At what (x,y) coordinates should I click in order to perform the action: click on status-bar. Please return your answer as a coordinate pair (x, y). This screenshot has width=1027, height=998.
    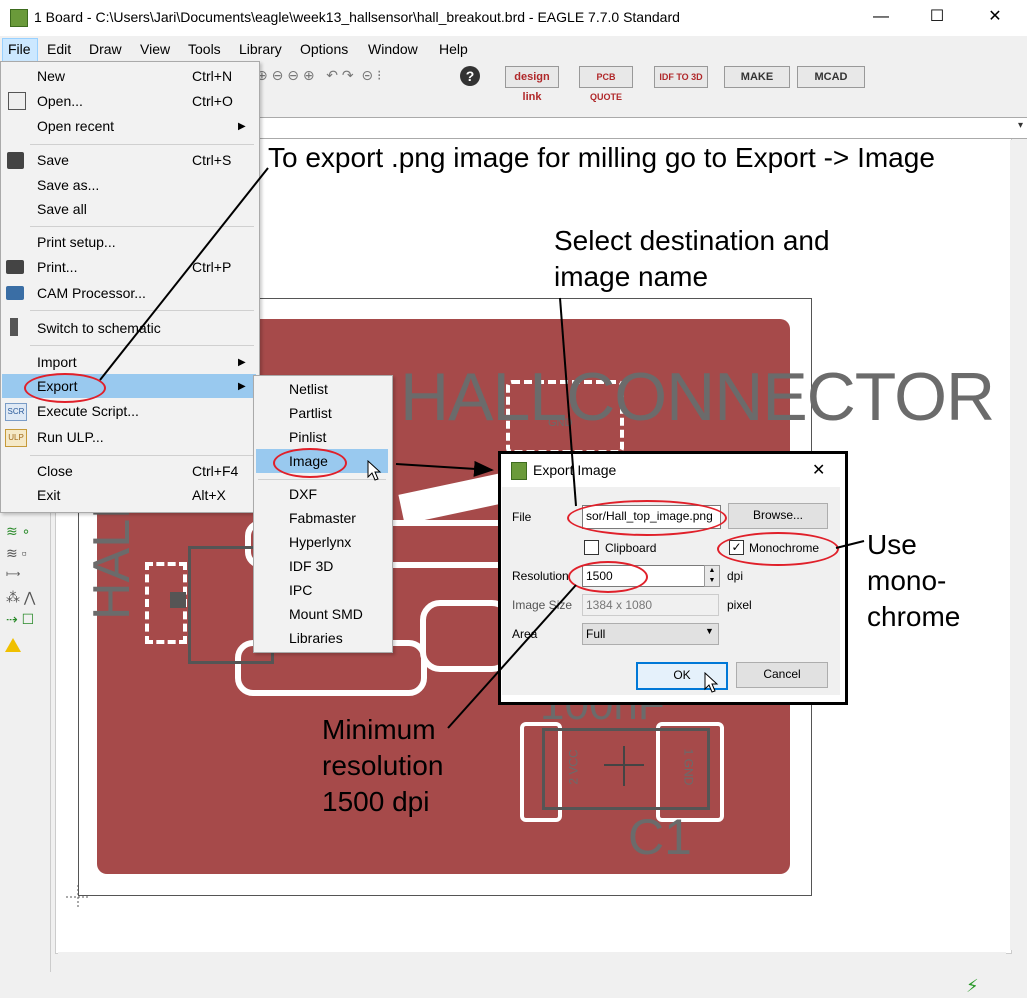
    Looking at the image, I should click on (513, 985).